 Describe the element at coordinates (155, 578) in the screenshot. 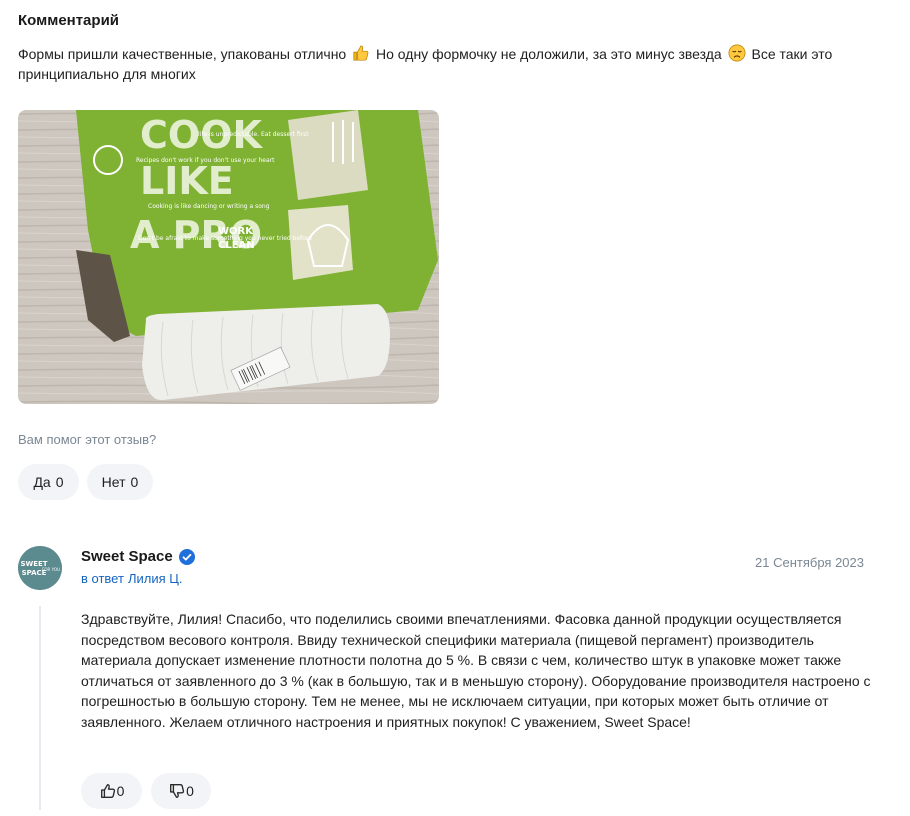

I see `reply-to-name: Лилия Ц.` at that location.